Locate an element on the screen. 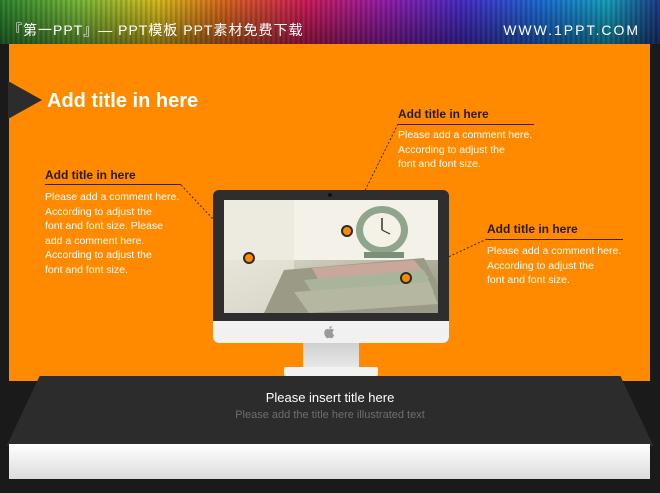  right-block-line: font and font size. is located at coordinates (528, 280).